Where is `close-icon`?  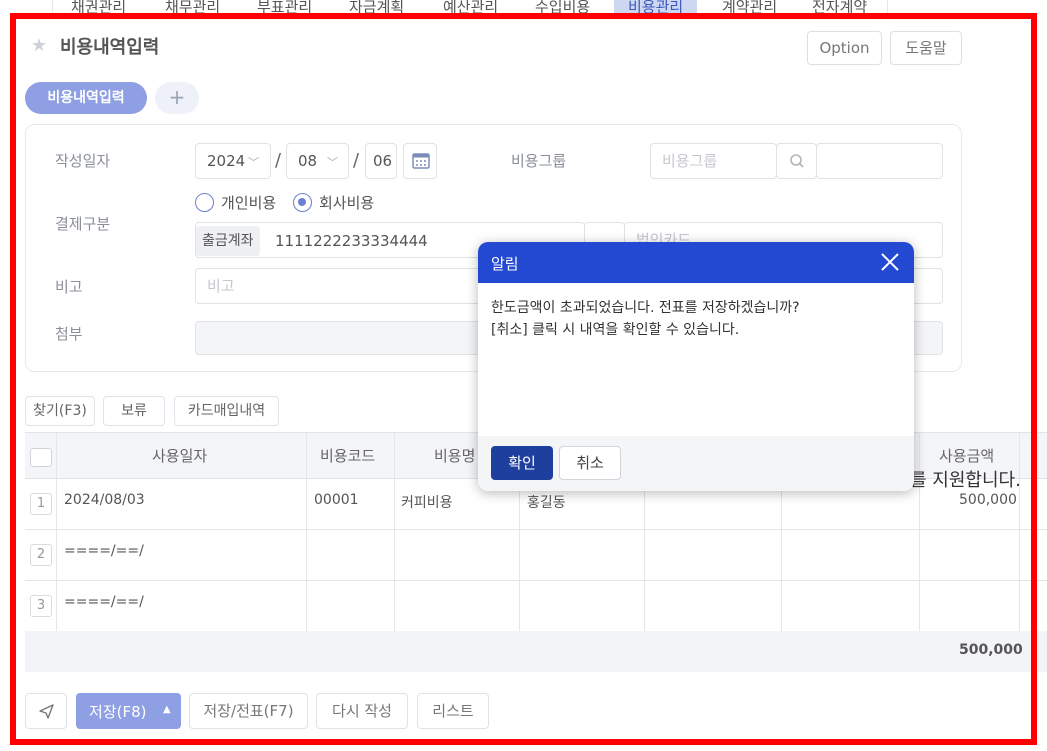 close-icon is located at coordinates (890, 262).